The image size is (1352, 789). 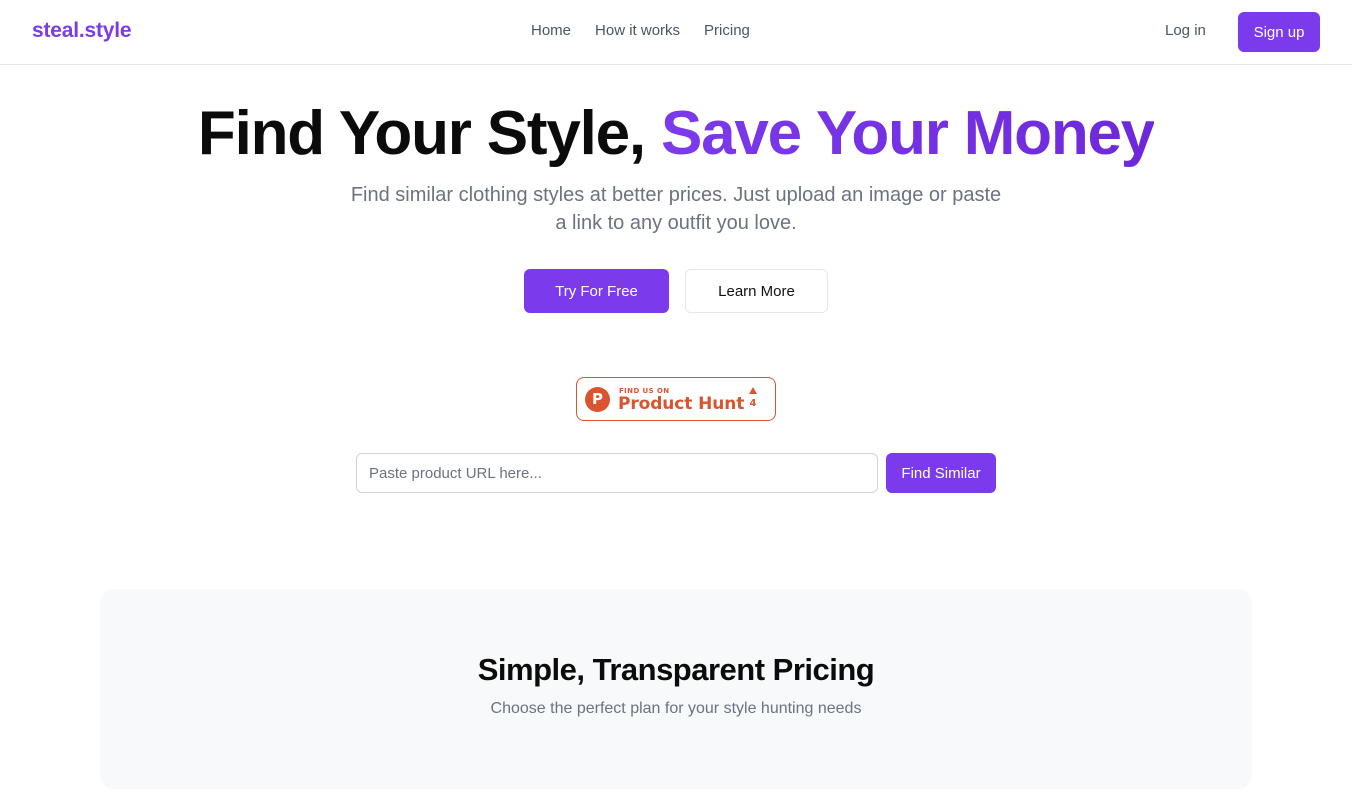 I want to click on product-hunt-logo-icon: P, so click(x=597, y=399).